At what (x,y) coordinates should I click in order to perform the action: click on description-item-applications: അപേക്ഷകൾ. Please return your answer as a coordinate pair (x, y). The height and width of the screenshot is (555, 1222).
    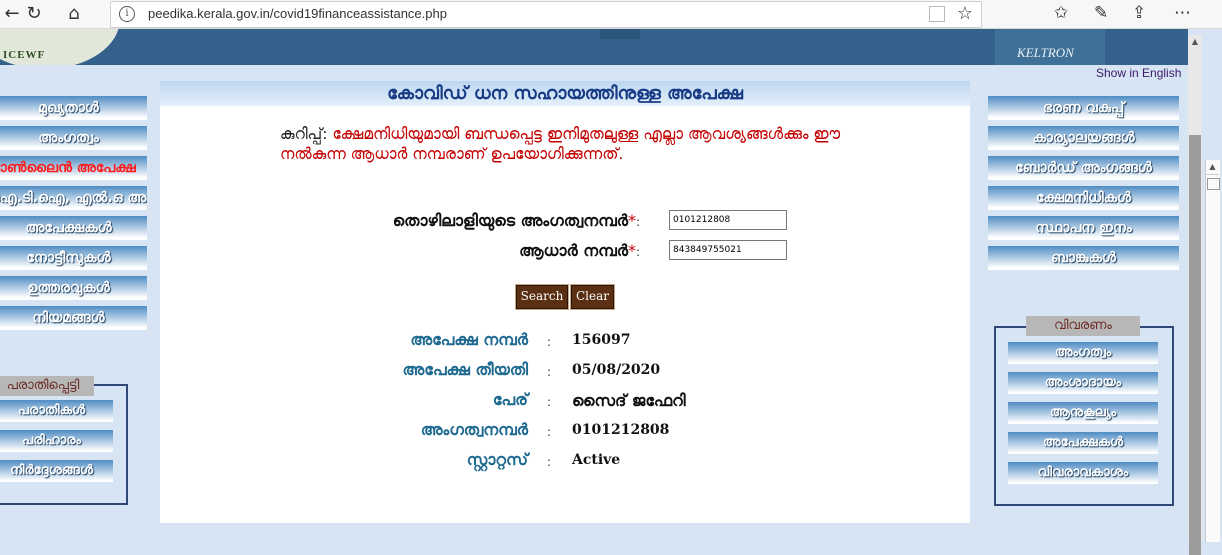
    Looking at the image, I should click on (1083, 443).